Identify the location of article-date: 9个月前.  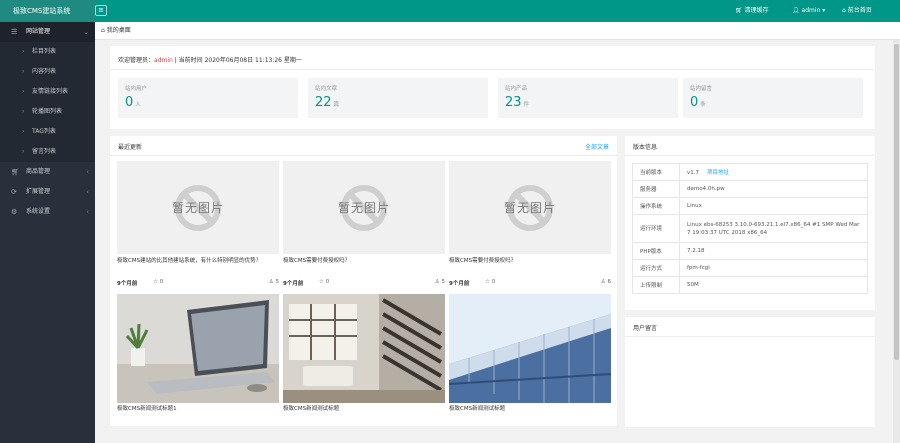
(459, 284).